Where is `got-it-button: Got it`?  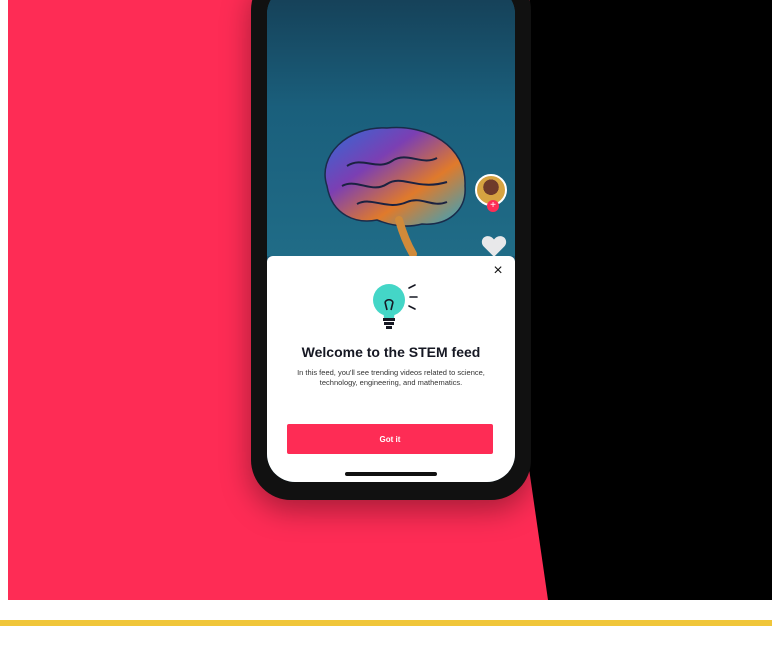
got-it-button: Got it is located at coordinates (390, 439).